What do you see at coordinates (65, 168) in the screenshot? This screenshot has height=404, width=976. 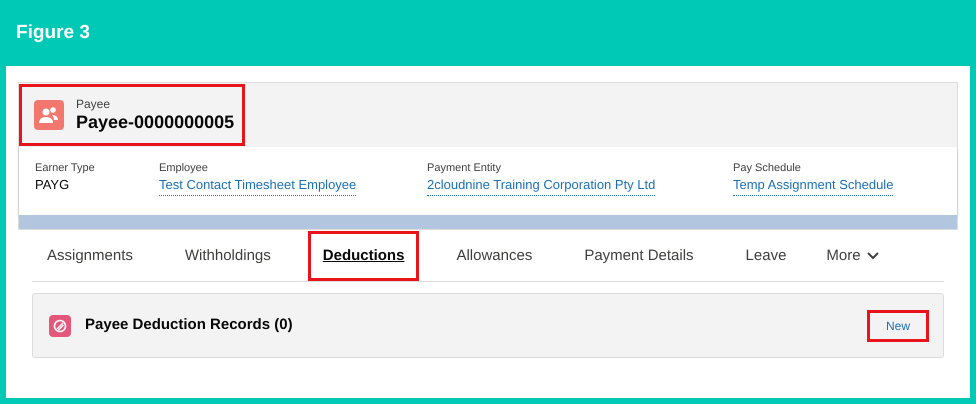 I see `field-label: Earner Type` at bounding box center [65, 168].